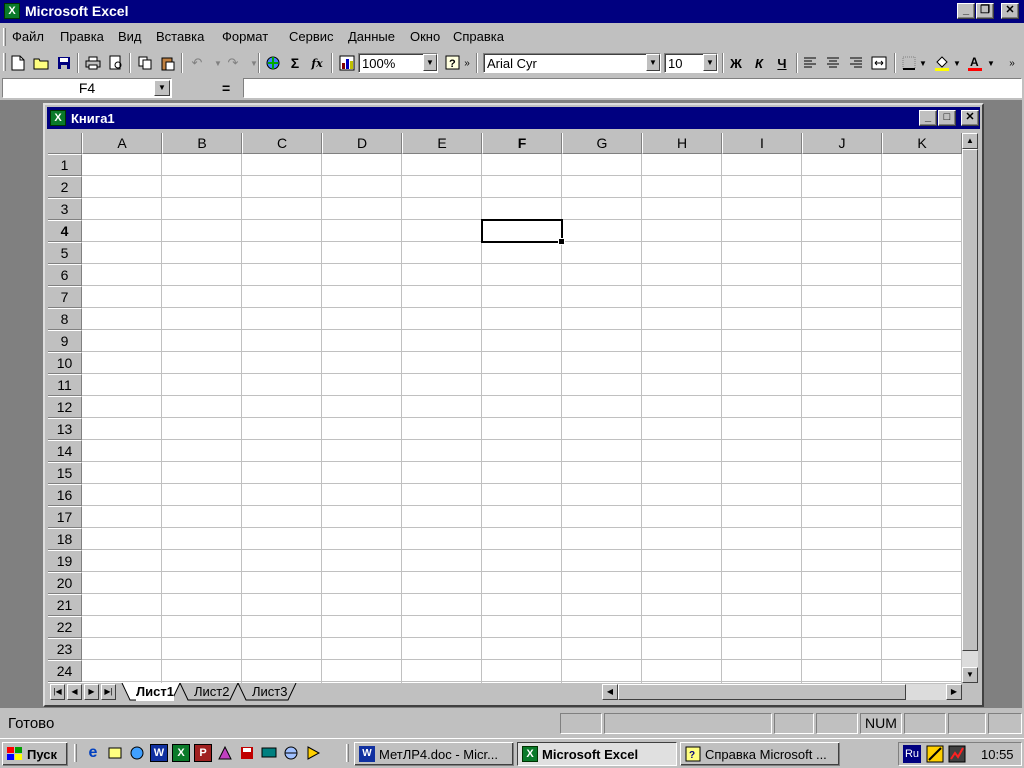 The height and width of the screenshot is (768, 1024). I want to click on scroll-right-icon: ▶, so click(954, 692).